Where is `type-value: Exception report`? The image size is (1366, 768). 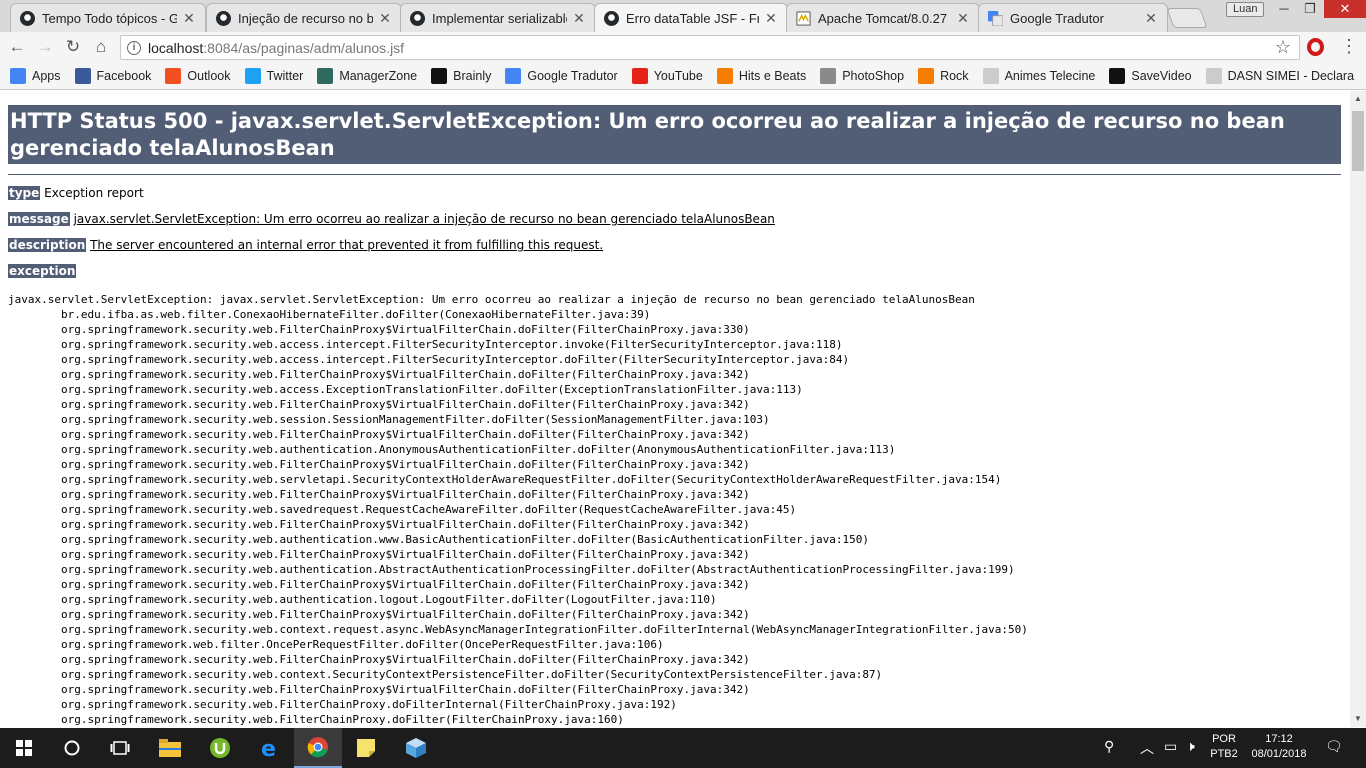 type-value: Exception report is located at coordinates (94, 193).